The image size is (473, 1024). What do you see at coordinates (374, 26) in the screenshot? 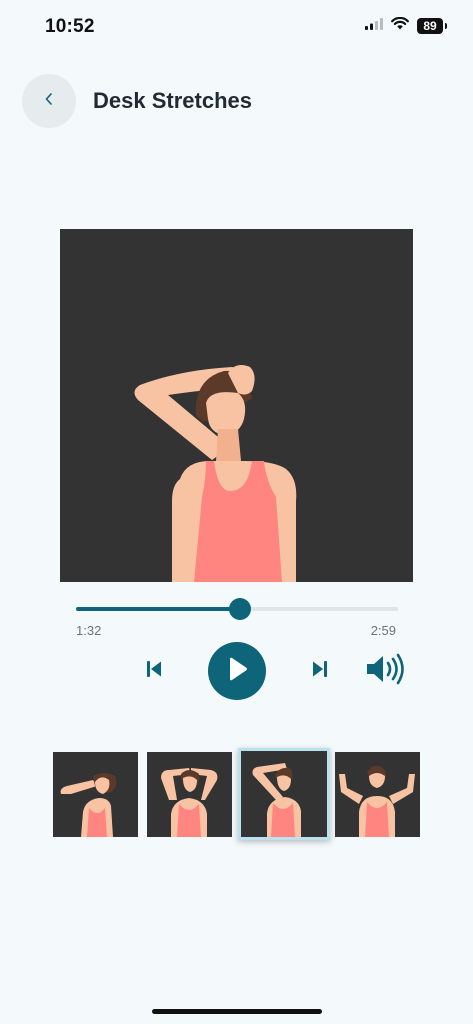
I see `cellular-signal-icon` at bounding box center [374, 26].